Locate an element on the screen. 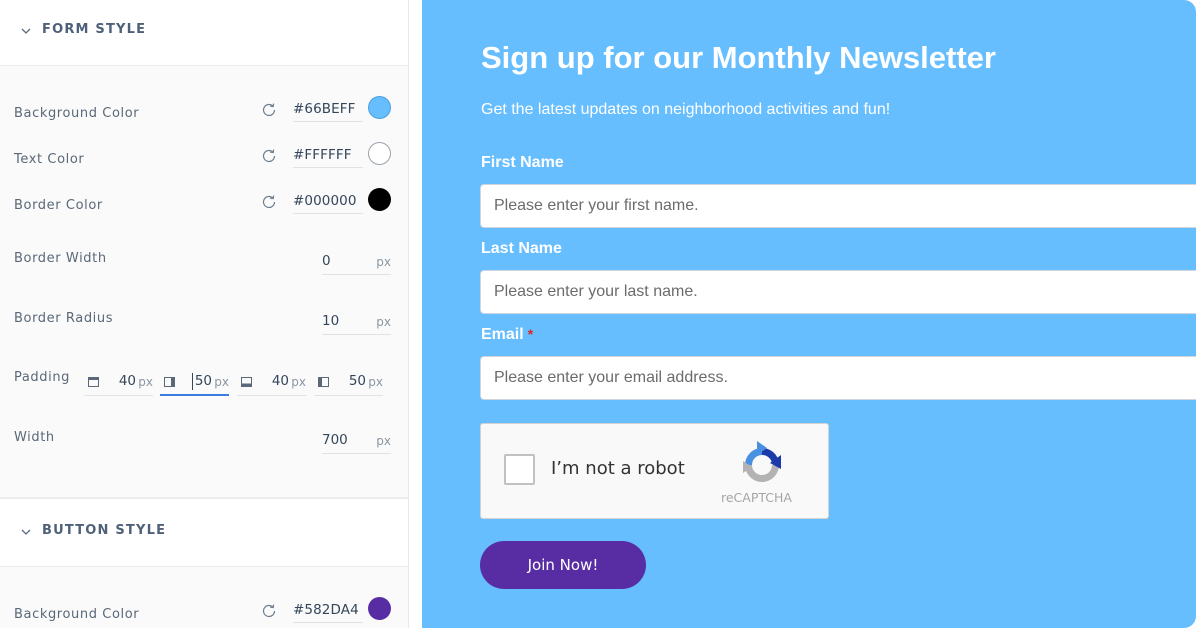  width-label: Width is located at coordinates (34, 437).